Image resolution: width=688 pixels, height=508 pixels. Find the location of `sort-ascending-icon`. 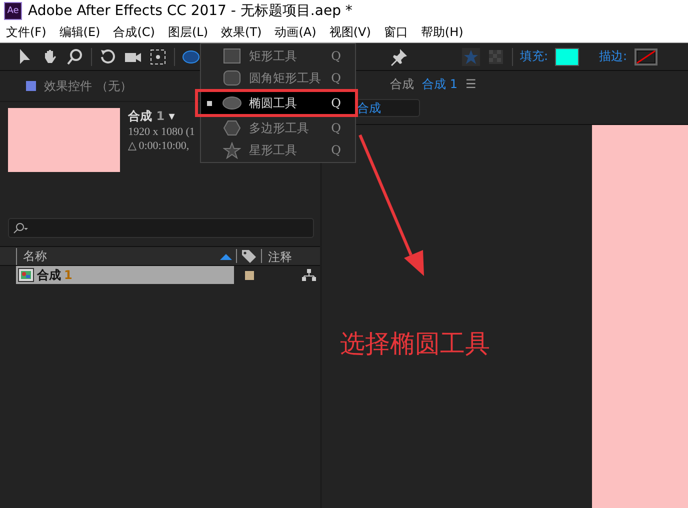

sort-ascending-icon is located at coordinates (226, 256).